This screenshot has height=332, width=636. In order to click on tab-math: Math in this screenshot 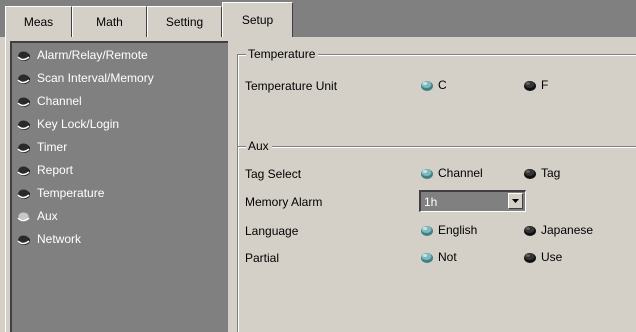, I will do `click(109, 22)`.